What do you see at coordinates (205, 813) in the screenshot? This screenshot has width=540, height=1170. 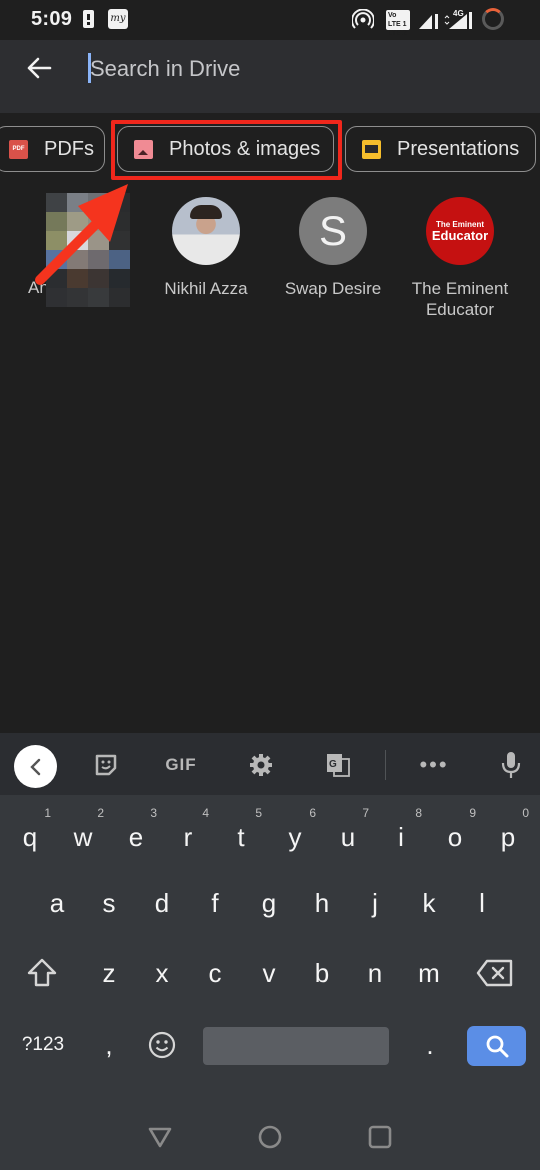 I see `key-hint: 4` at bounding box center [205, 813].